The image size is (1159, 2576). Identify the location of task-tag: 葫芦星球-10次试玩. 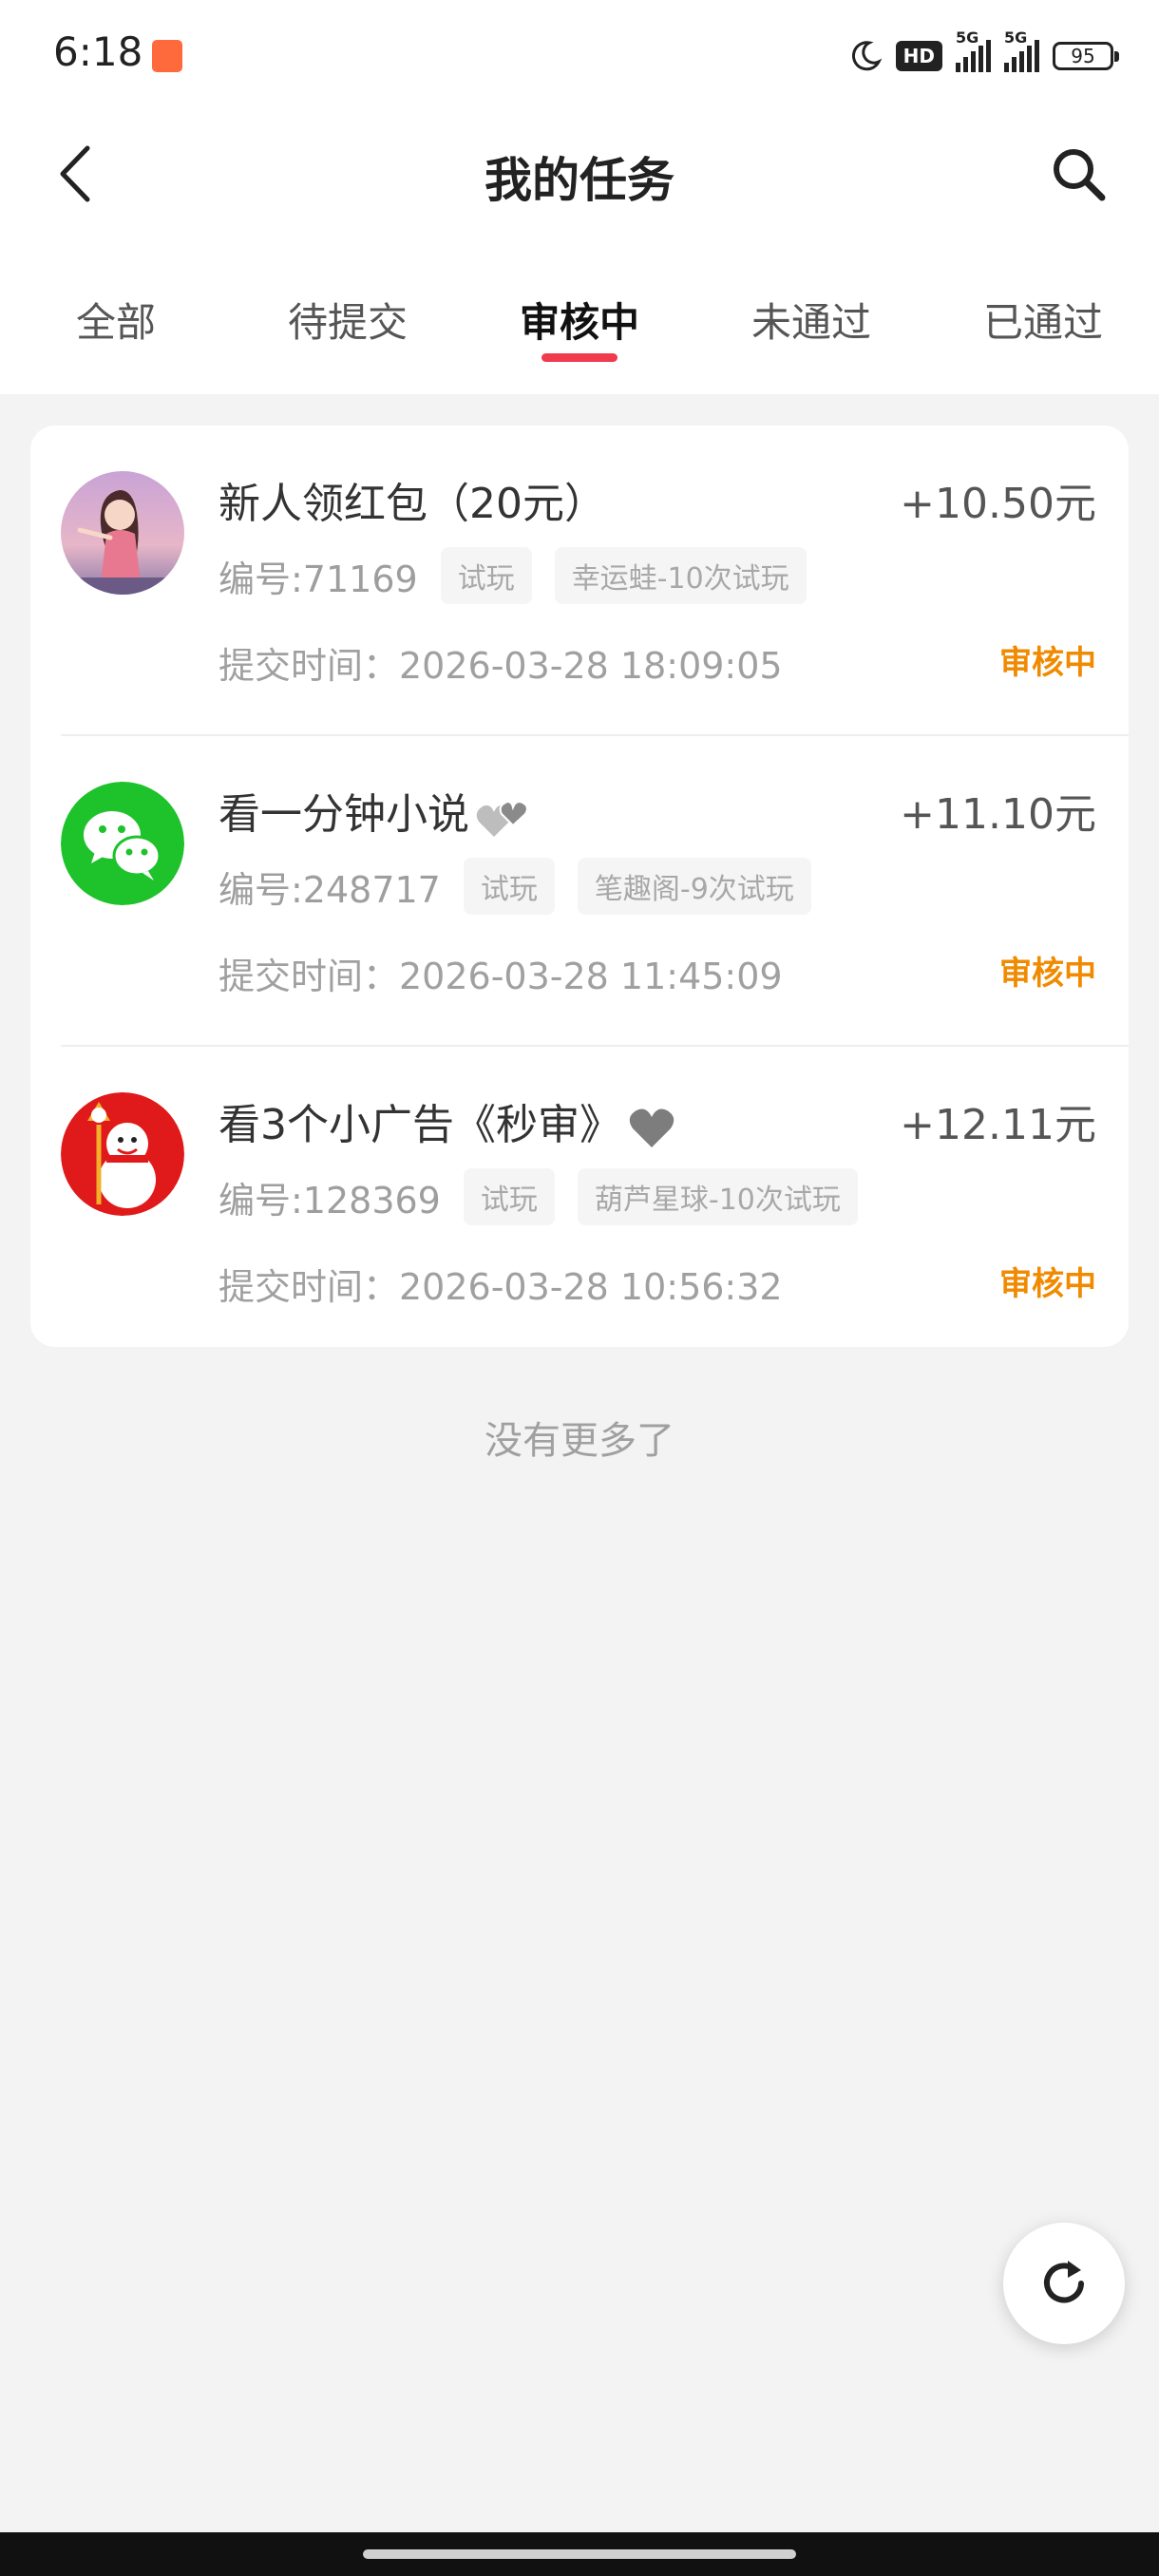
(717, 1196).